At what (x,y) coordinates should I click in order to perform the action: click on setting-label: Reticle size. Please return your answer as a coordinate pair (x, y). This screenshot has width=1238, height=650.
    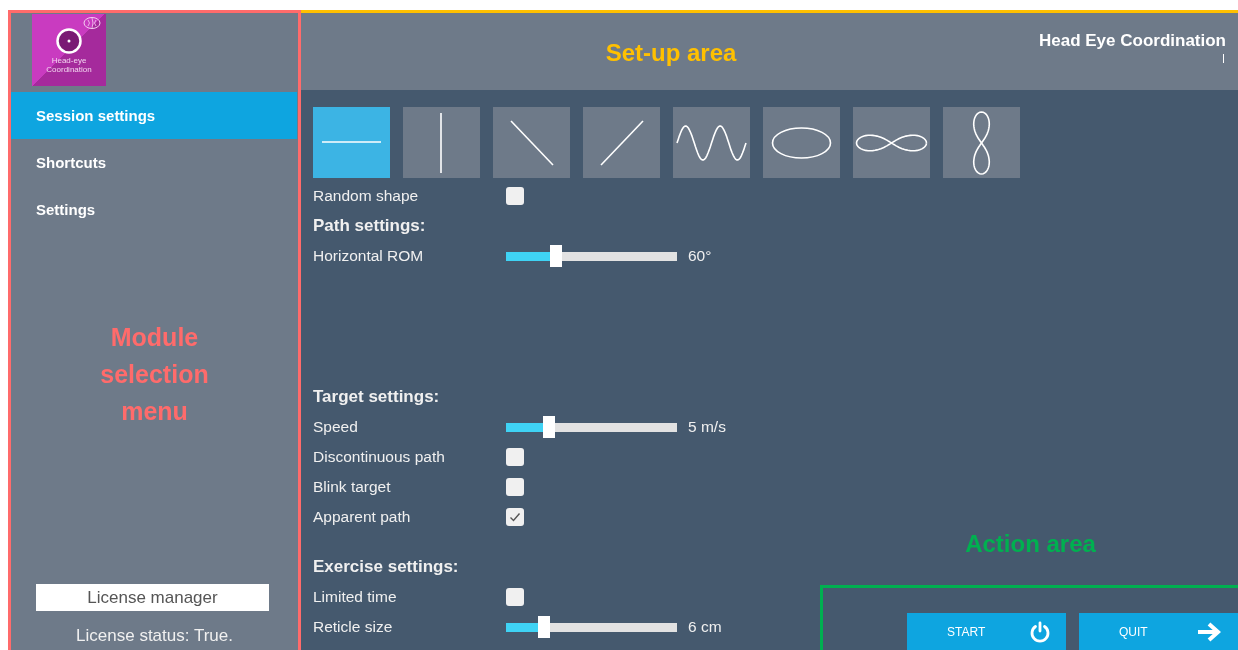
    Looking at the image, I should click on (353, 627).